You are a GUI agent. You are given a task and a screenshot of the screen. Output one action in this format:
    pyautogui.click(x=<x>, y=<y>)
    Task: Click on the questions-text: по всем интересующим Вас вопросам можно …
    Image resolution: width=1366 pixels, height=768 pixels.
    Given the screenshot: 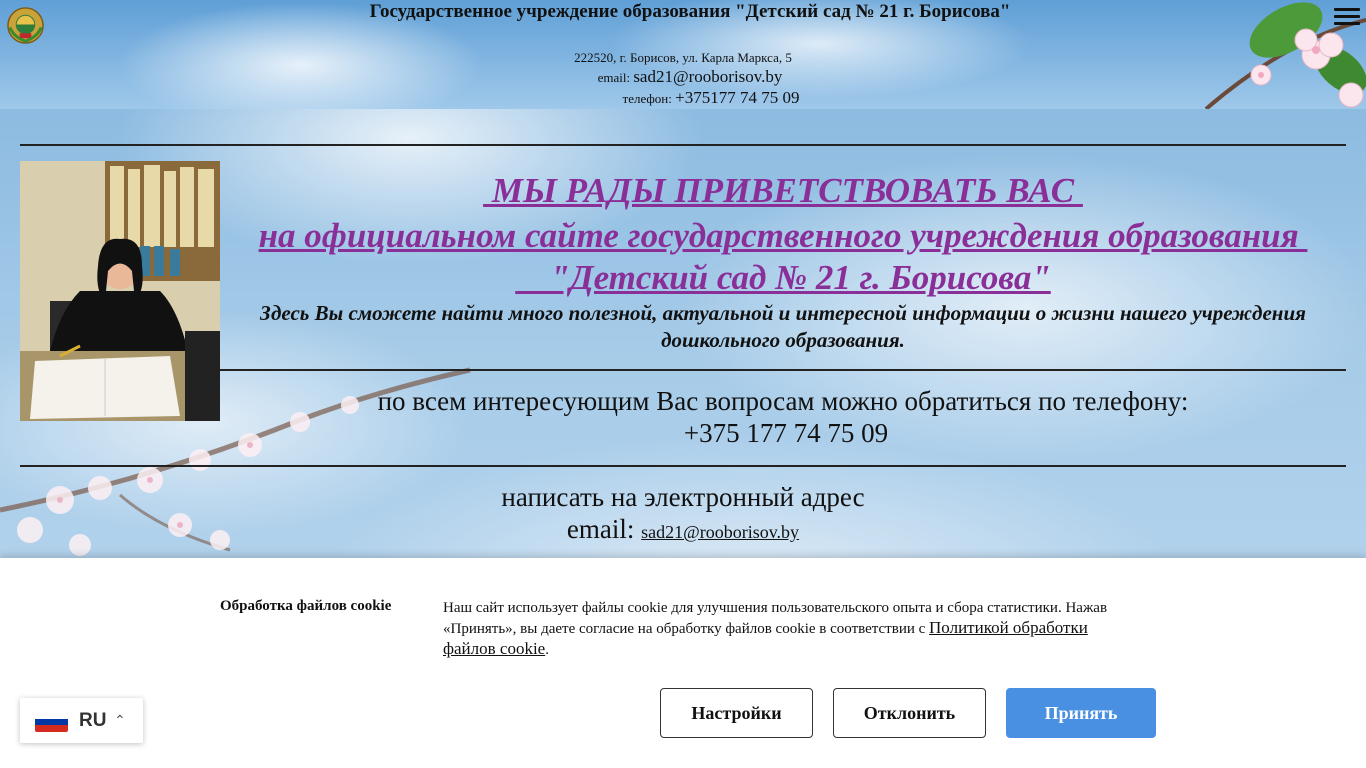 What is the action you would take?
    pyautogui.click(x=783, y=401)
    